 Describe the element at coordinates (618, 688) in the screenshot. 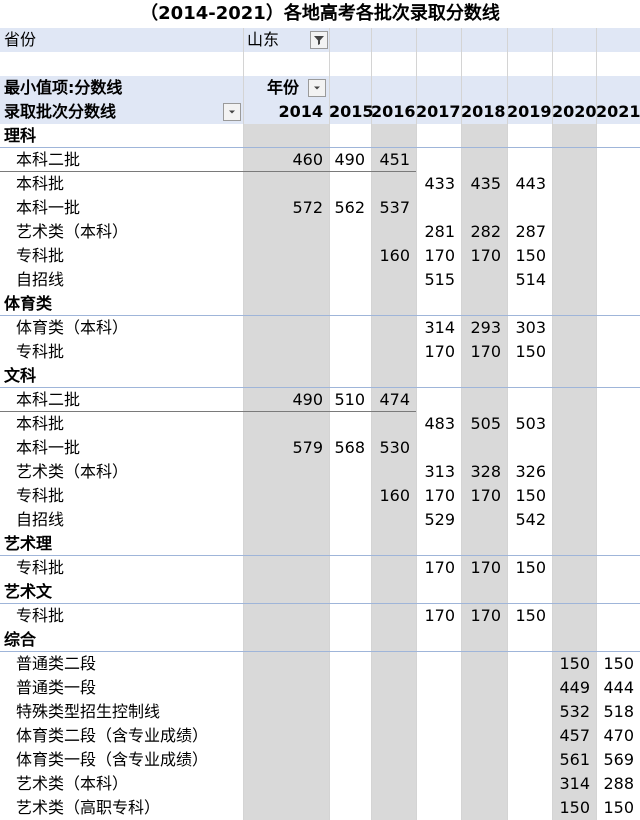

I see `value-cell: 444` at that location.